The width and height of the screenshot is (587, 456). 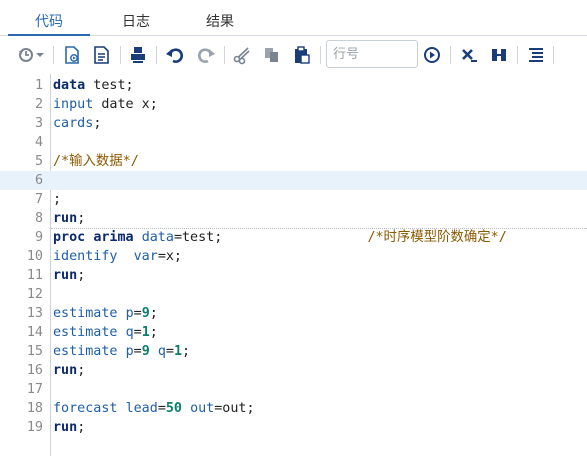 I want to click on code-line: 17, so click(x=293, y=389).